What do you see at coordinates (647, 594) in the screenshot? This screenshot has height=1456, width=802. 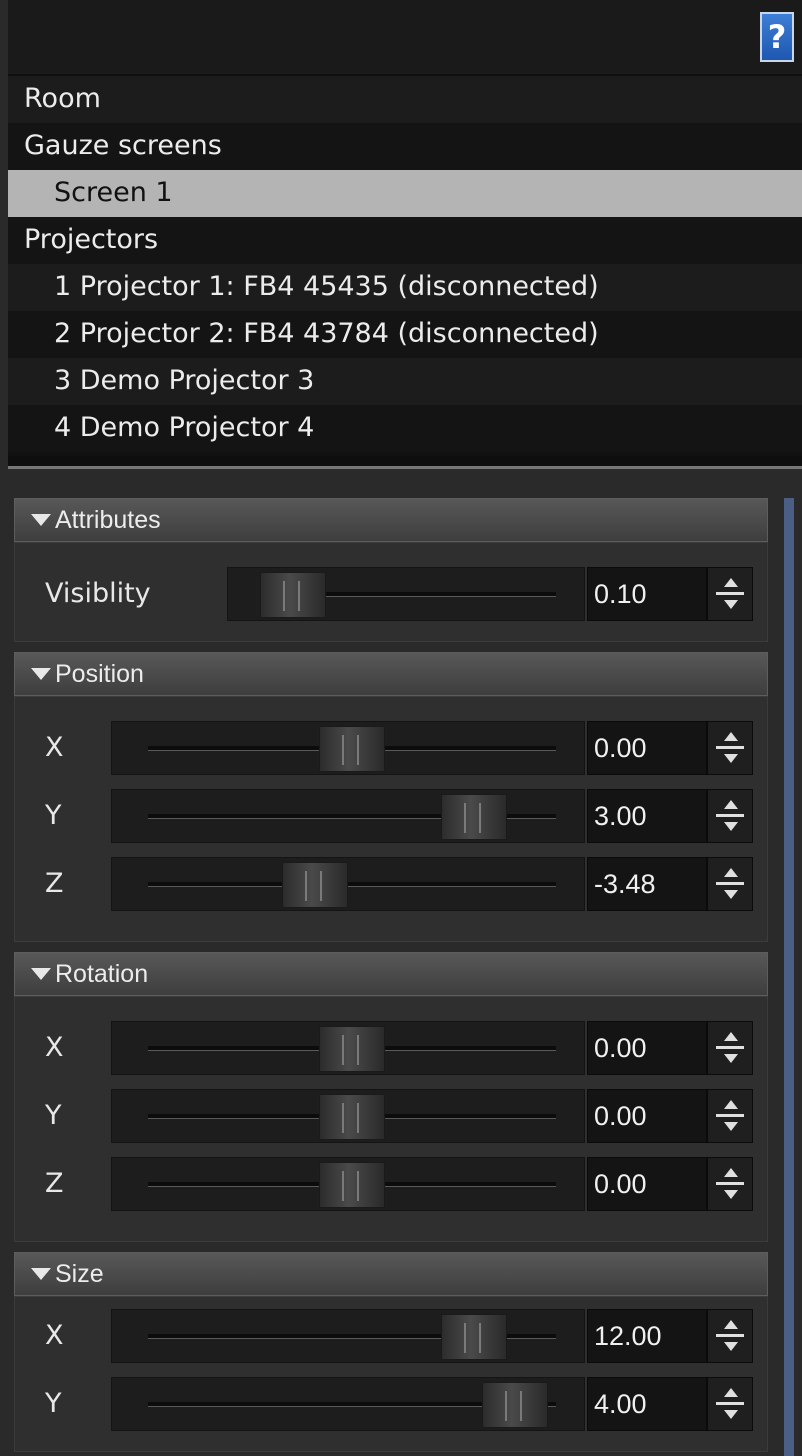 I see `visibility-value: 0.10` at bounding box center [647, 594].